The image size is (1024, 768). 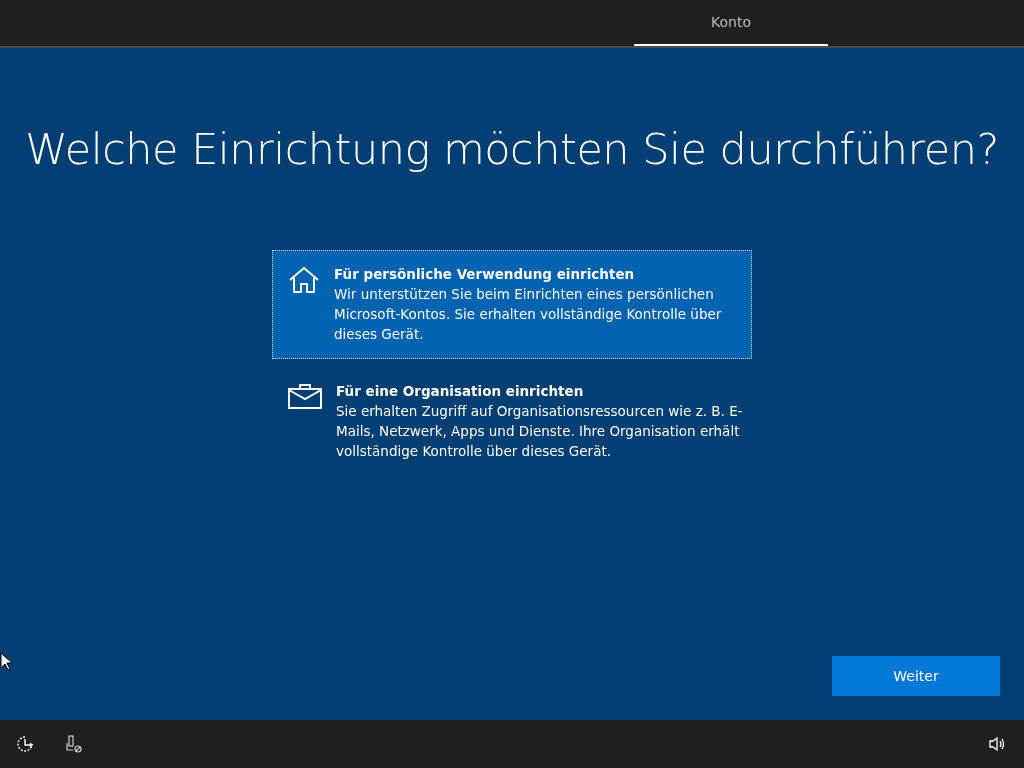 What do you see at coordinates (485, 274) in the screenshot?
I see `option-title: Für persönliche Verwendung einrichten` at bounding box center [485, 274].